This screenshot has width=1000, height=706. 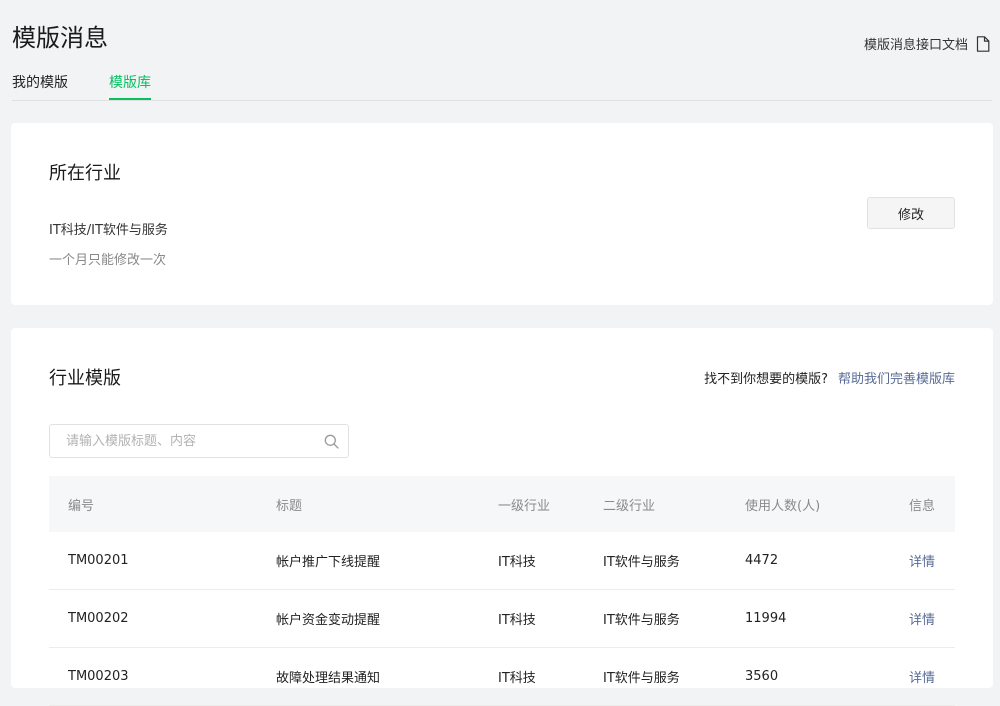 I want to click on api-doc-link-label: 模版消息接口文档, so click(x=915, y=45).